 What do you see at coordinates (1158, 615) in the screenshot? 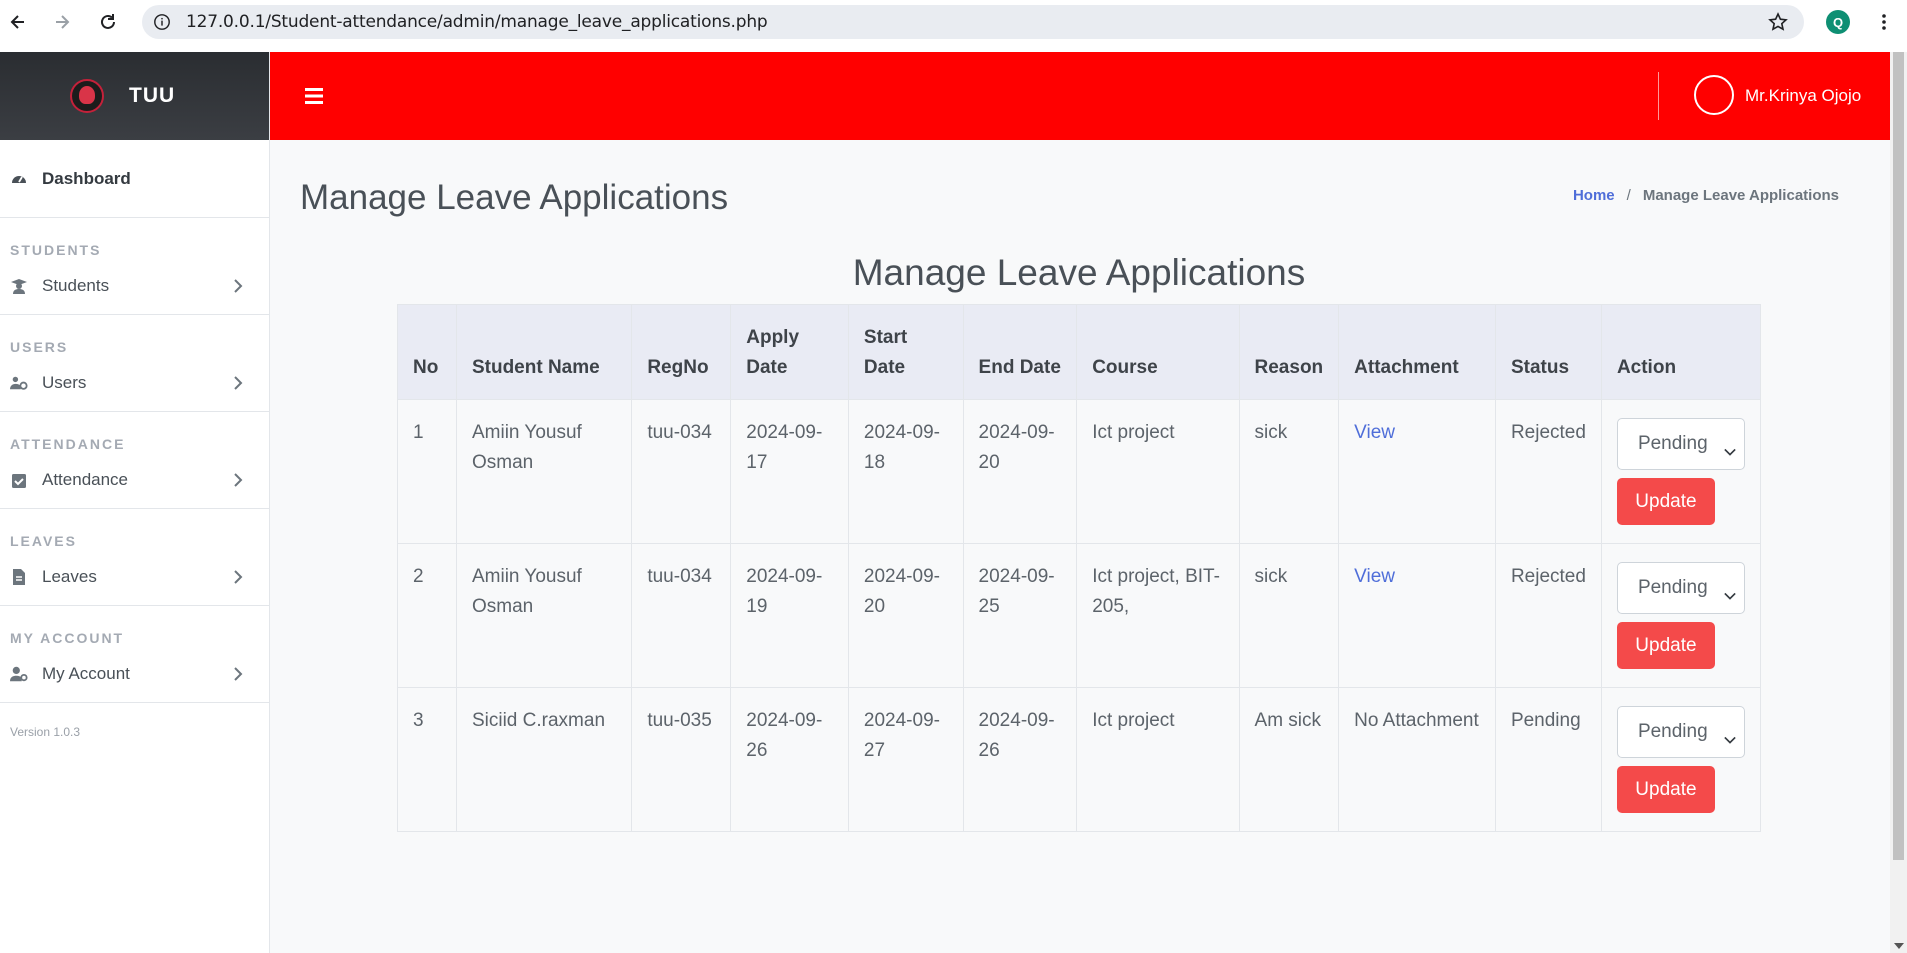
I see `cell-course: Ict project, BIT-205,` at bounding box center [1158, 615].